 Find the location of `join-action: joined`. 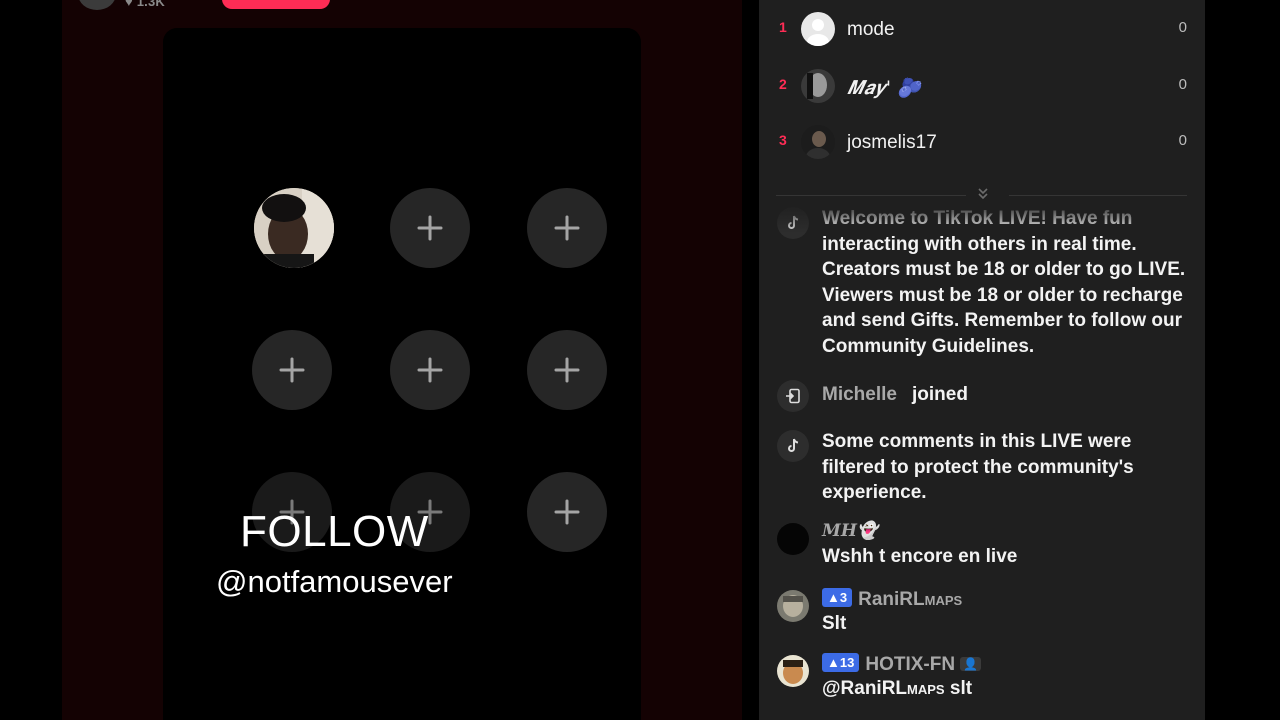

join-action: joined is located at coordinates (940, 394).